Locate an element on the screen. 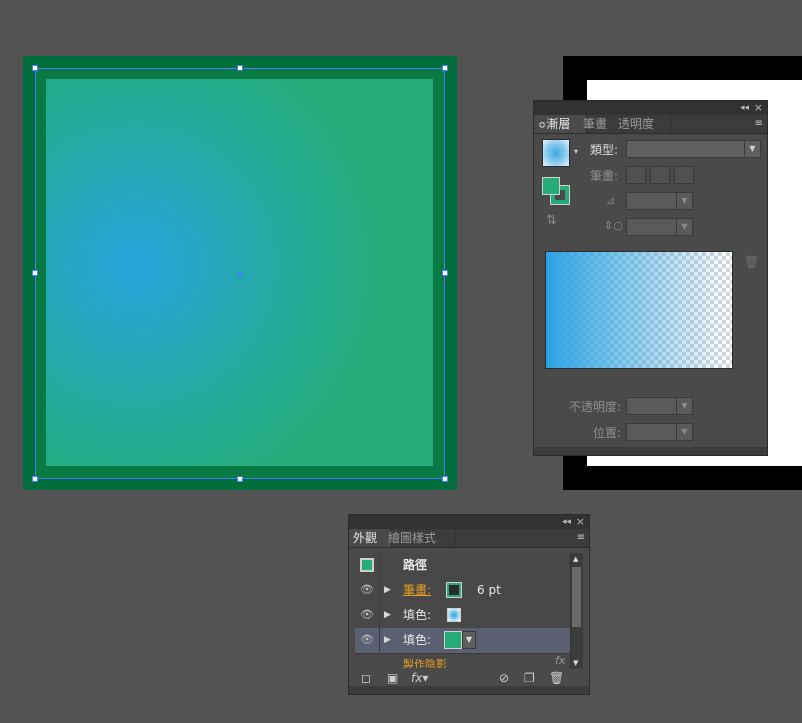  type-dropdown: ▼ is located at coordinates (693, 149).